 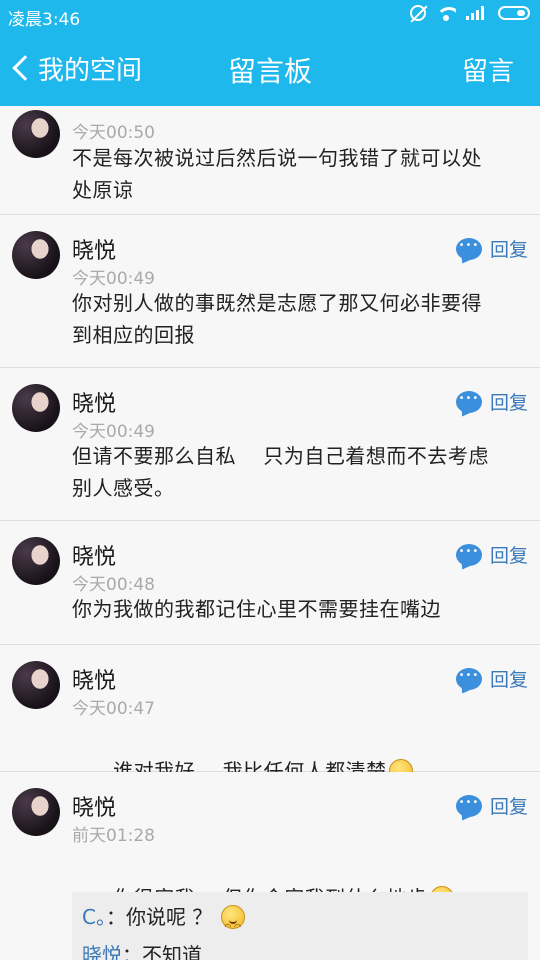 What do you see at coordinates (270, 583) in the screenshot?
I see `message-item: 晓悦 今天00:48 回复 你为我做的我都记住心里不需要挂在嘴边` at bounding box center [270, 583].